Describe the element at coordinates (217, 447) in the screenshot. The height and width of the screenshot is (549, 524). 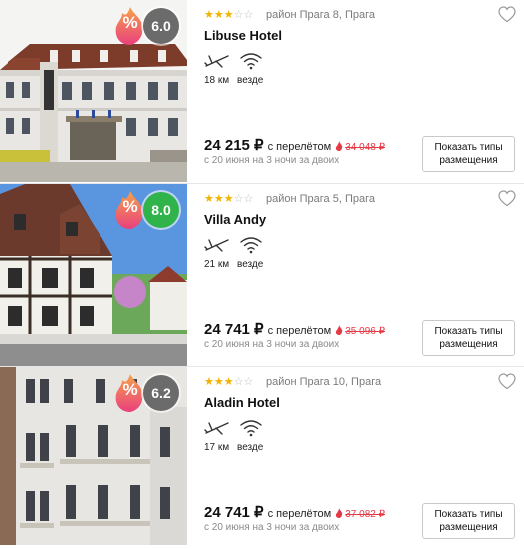
I see `airport-distance: 17 км` at that location.